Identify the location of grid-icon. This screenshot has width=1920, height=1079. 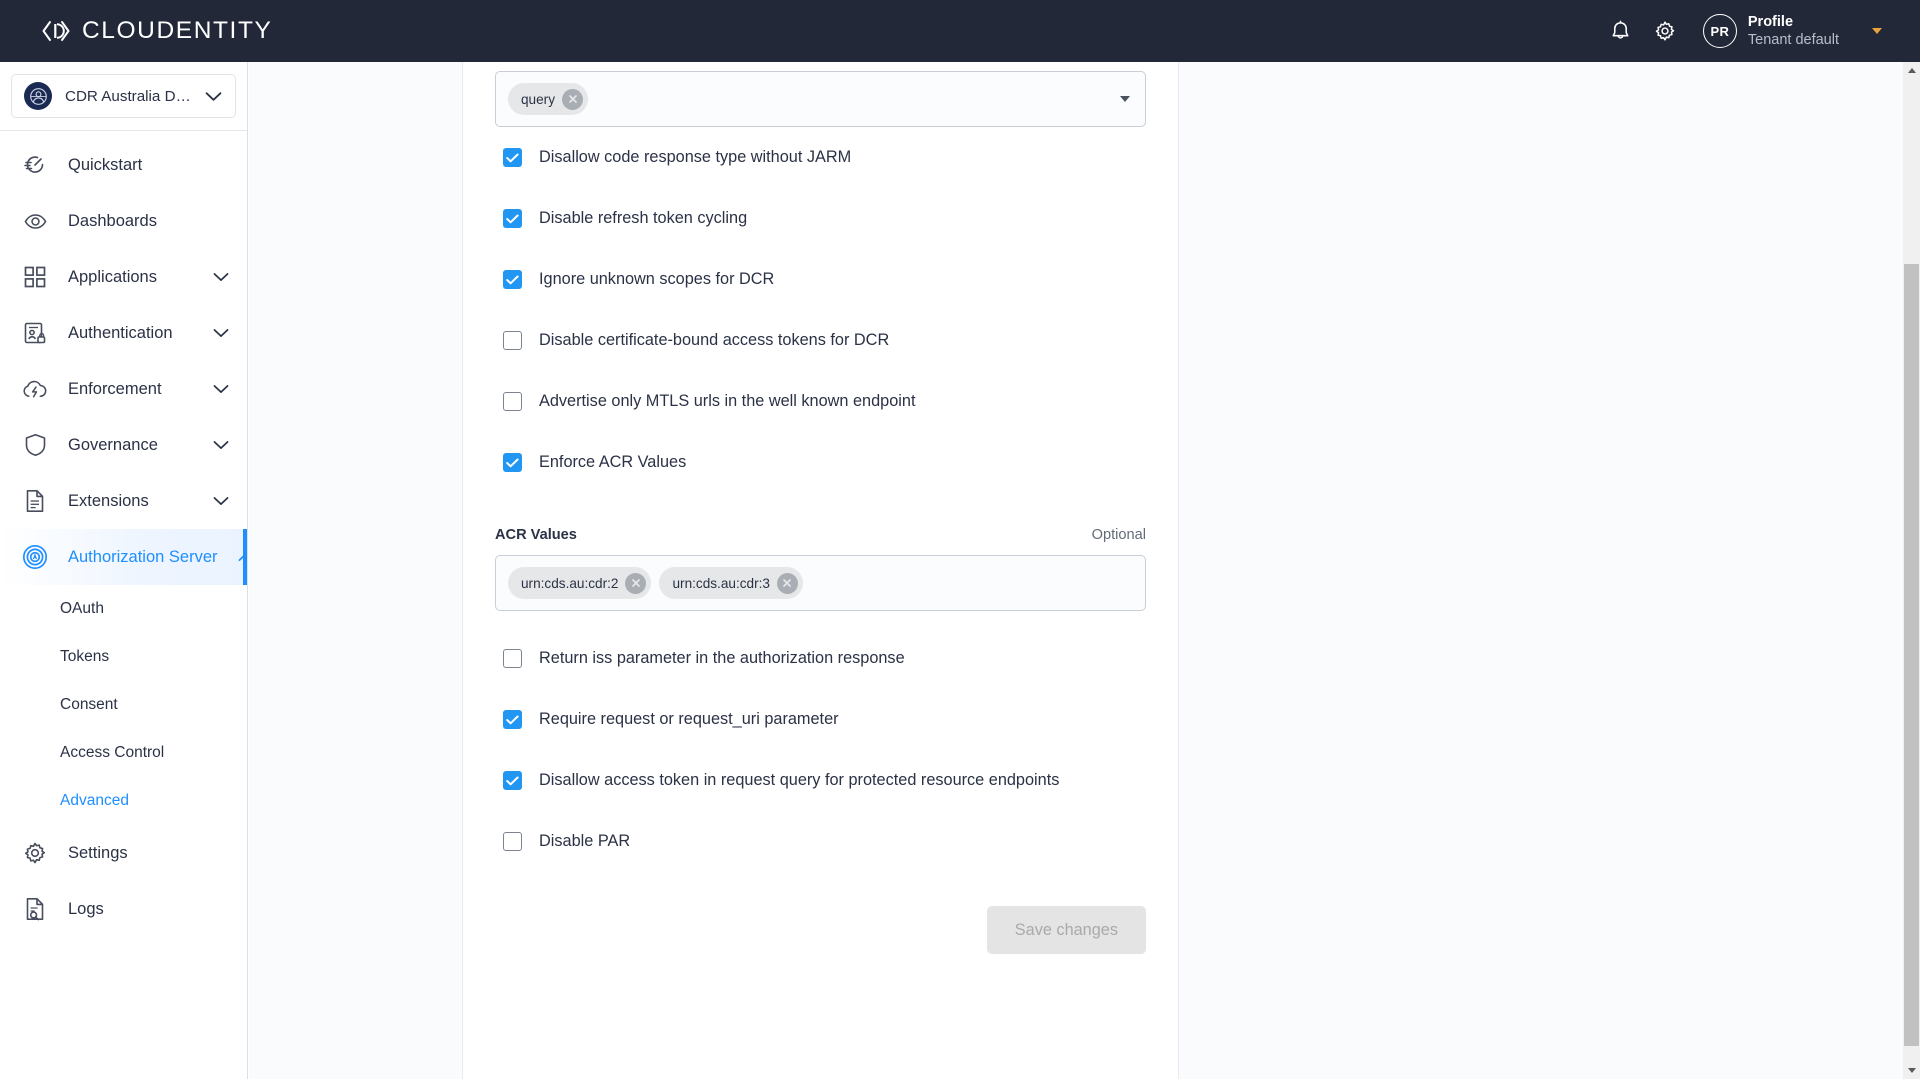
(35, 277).